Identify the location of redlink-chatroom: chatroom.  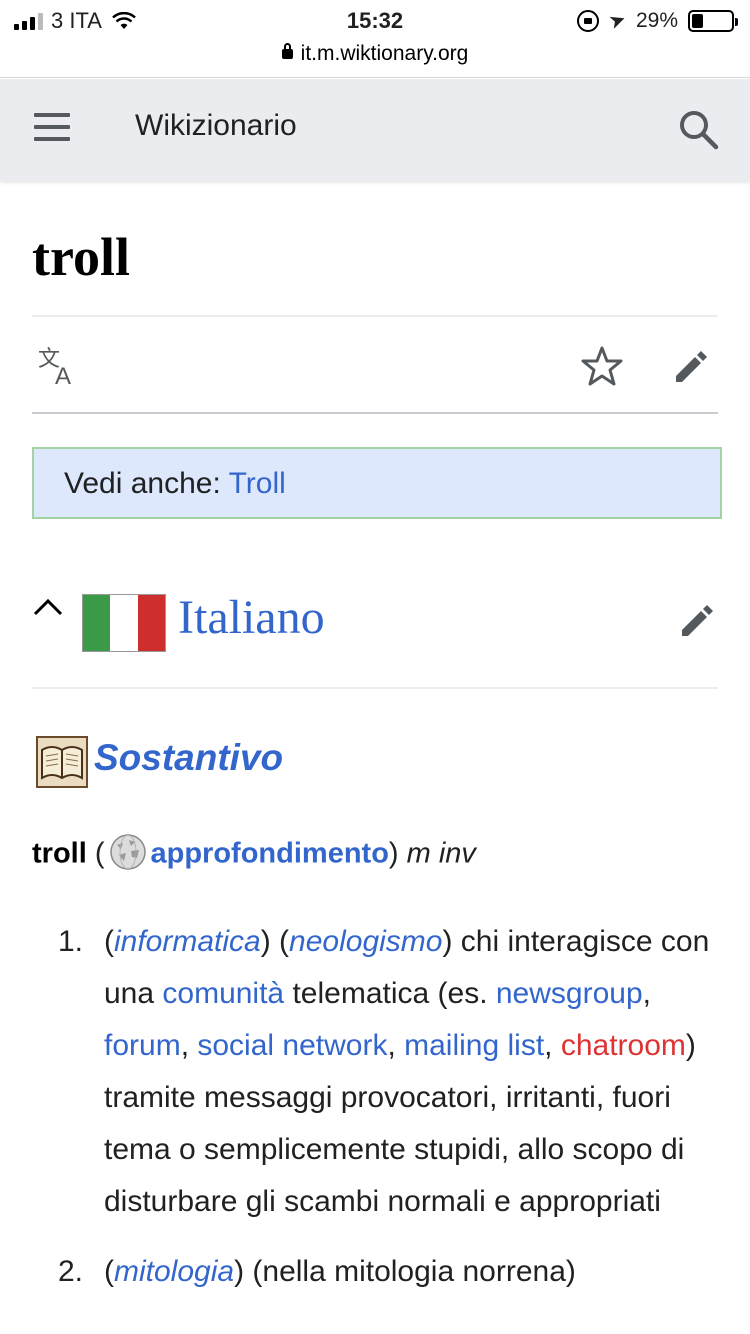
(623, 1045).